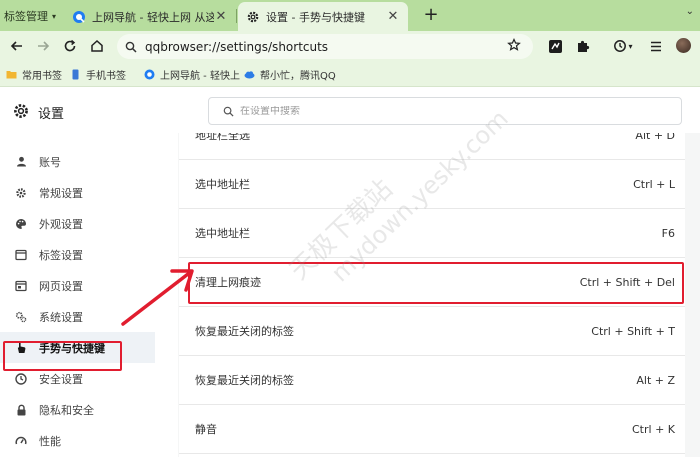 The width and height of the screenshot is (700, 457). I want to click on home-icon, so click(97, 45).